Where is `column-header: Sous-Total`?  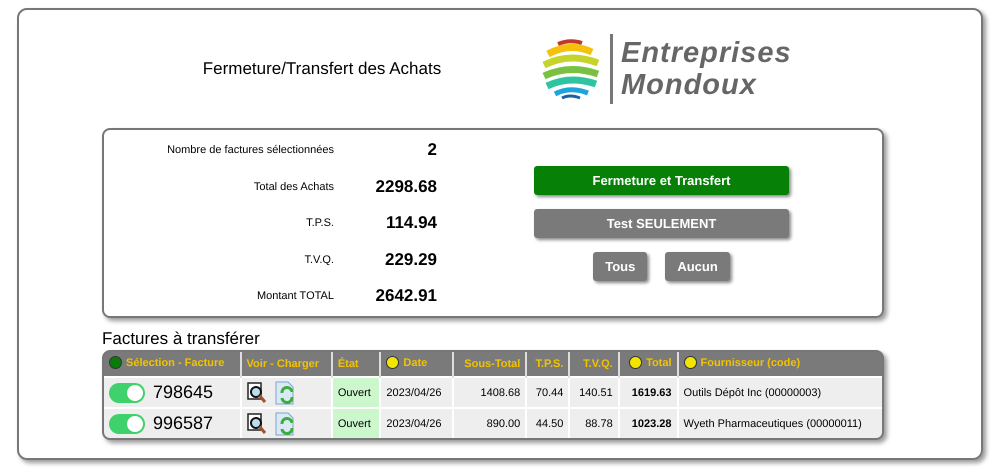
column-header: Sous-Total is located at coordinates (489, 364).